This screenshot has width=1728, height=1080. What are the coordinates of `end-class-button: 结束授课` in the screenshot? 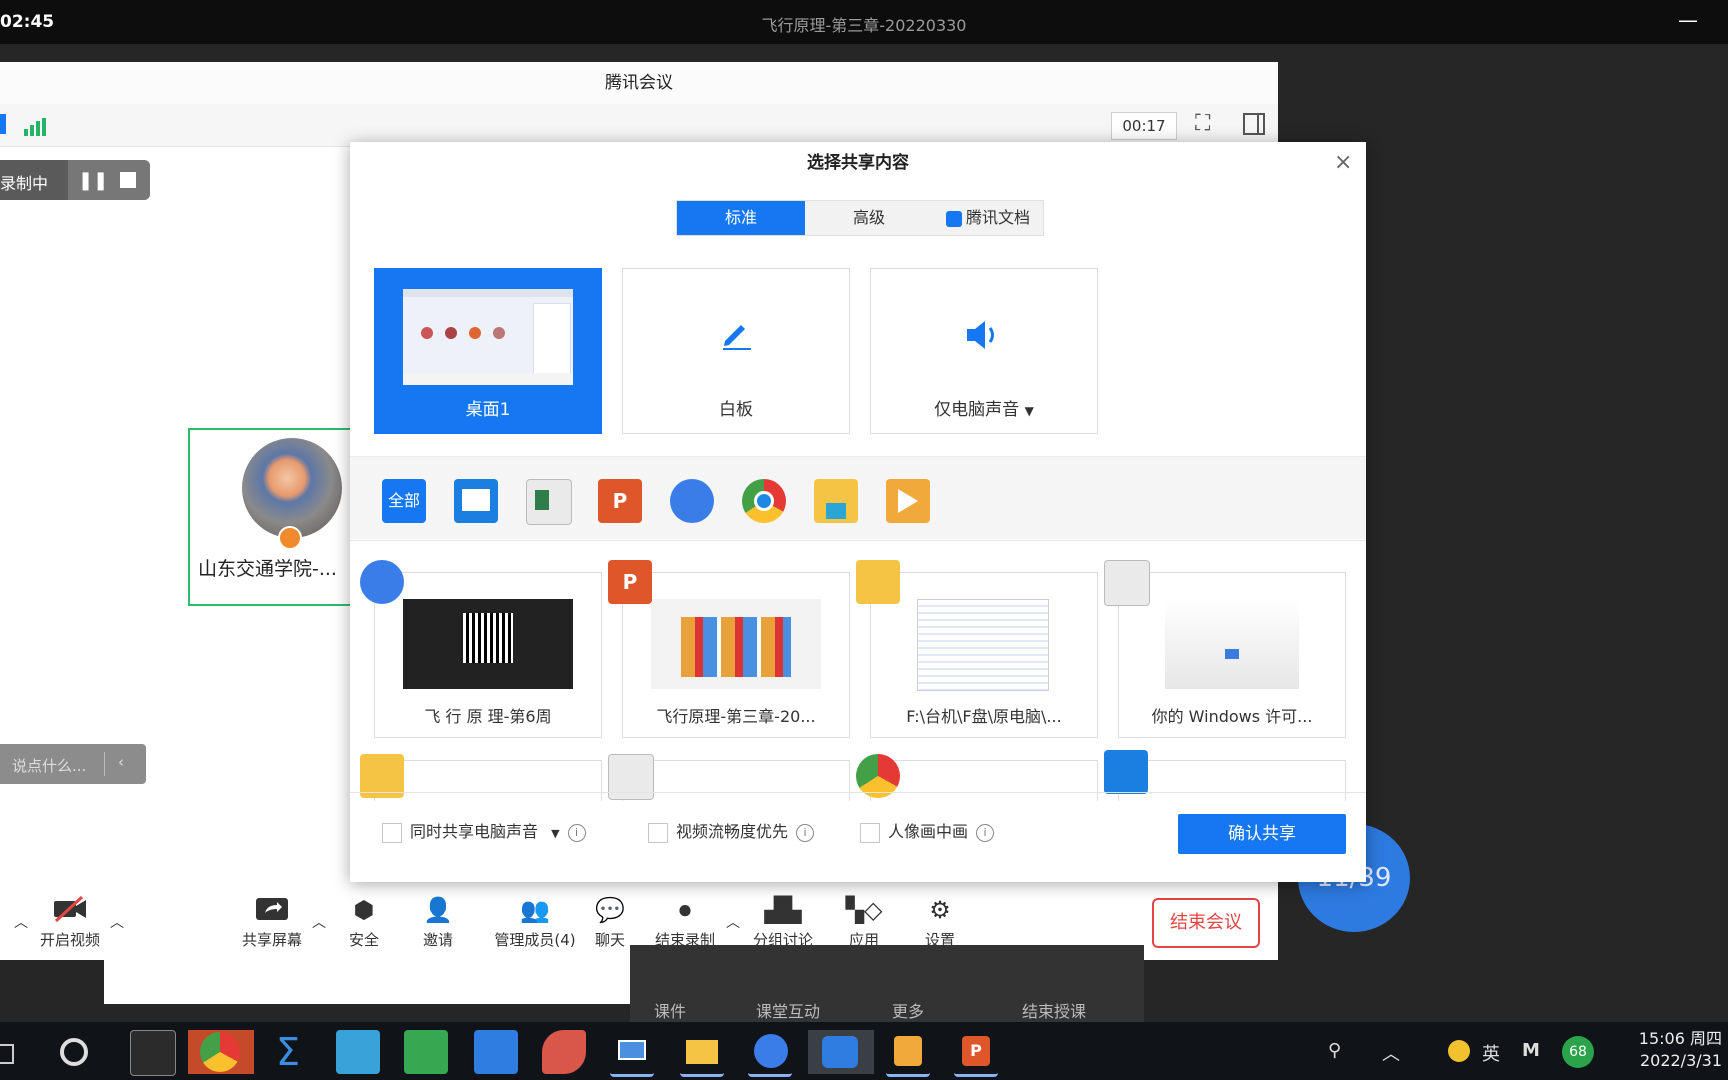 It's located at (1054, 1010).